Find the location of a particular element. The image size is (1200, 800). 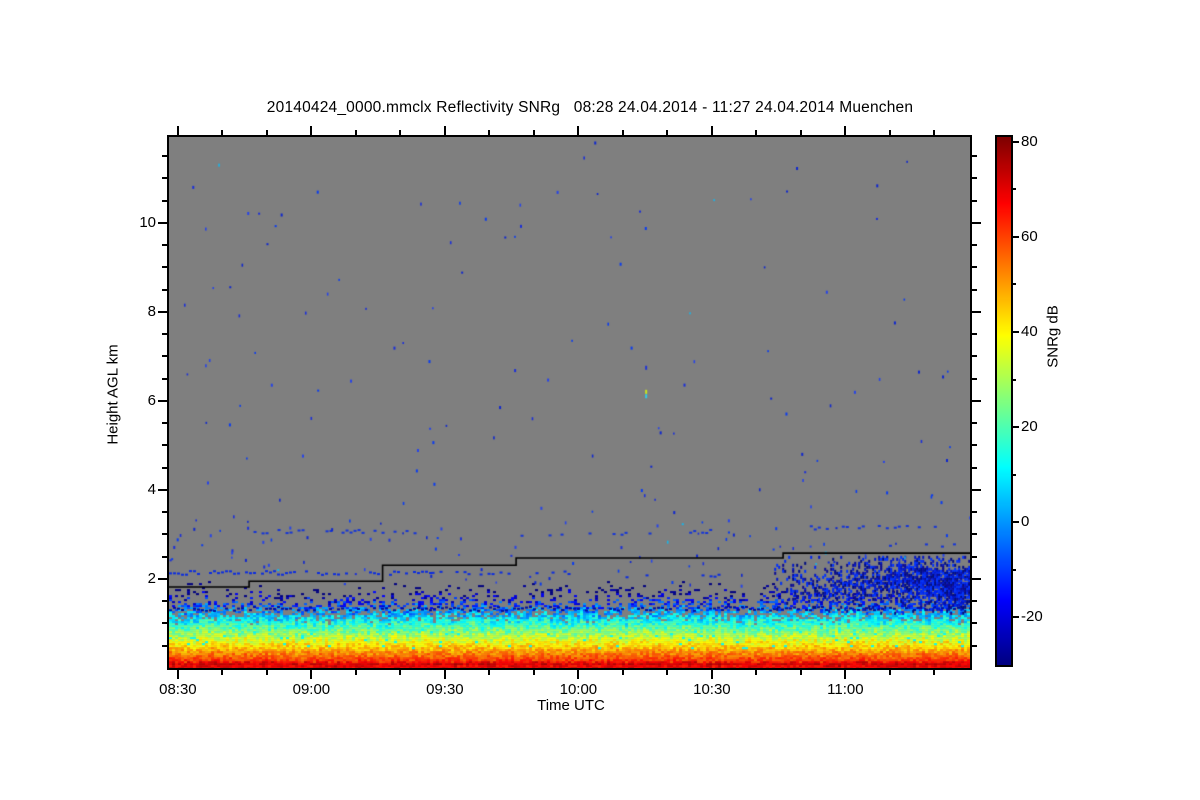

y-tick-label: 4 is located at coordinates (151, 489).